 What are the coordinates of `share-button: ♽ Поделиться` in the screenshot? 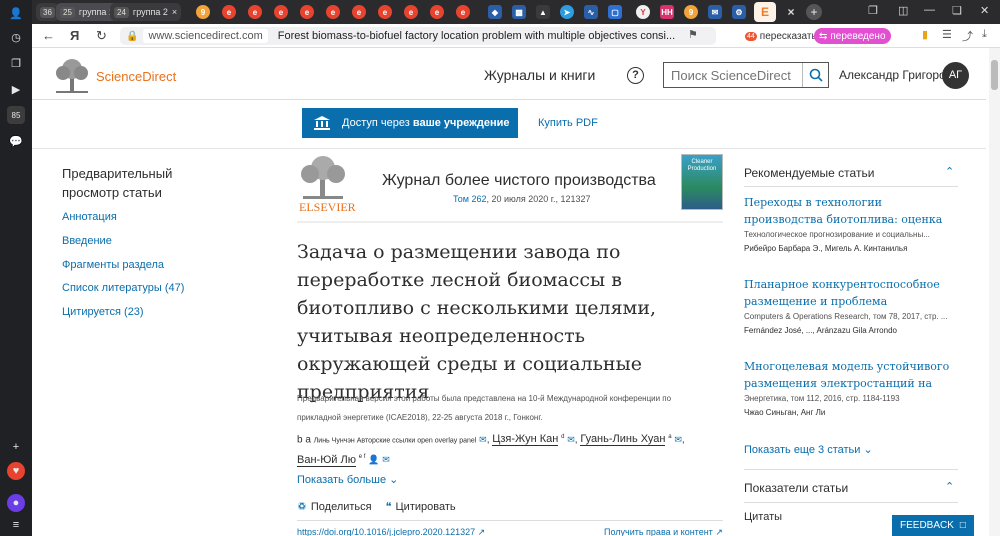 It's located at (334, 507).